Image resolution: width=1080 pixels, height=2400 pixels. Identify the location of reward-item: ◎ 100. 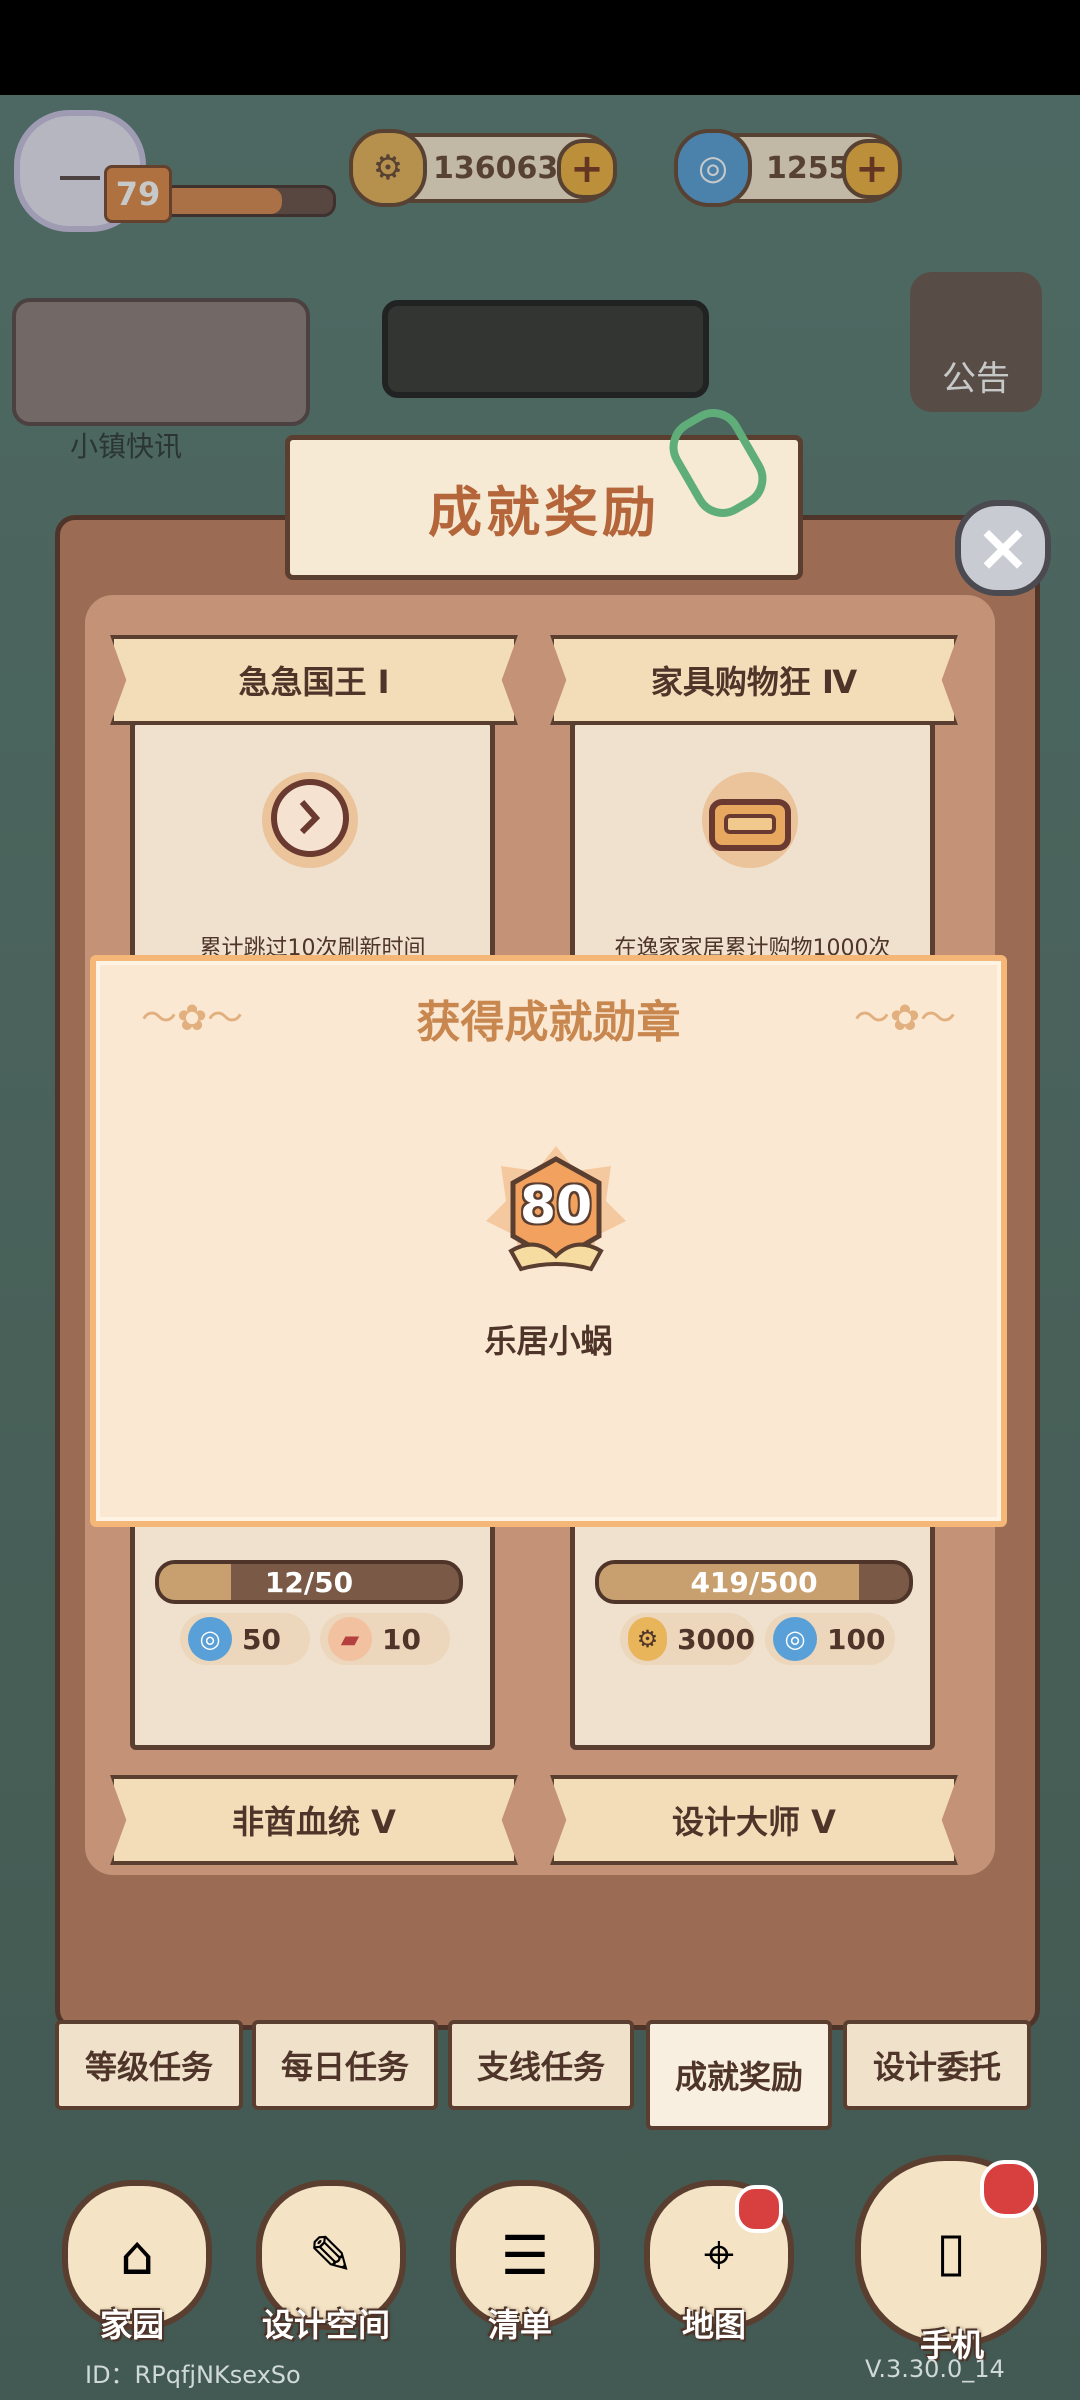
(830, 1639).